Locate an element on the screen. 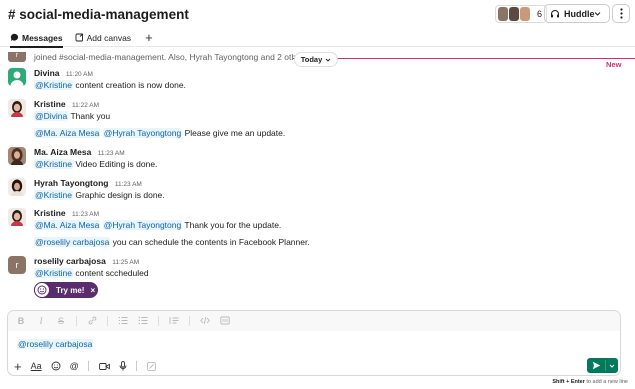  formatting-toolbar: B I S is located at coordinates (314, 321).